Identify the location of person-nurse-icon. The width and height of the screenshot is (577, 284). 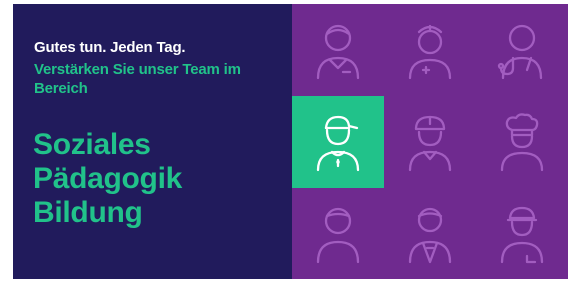
(430, 50).